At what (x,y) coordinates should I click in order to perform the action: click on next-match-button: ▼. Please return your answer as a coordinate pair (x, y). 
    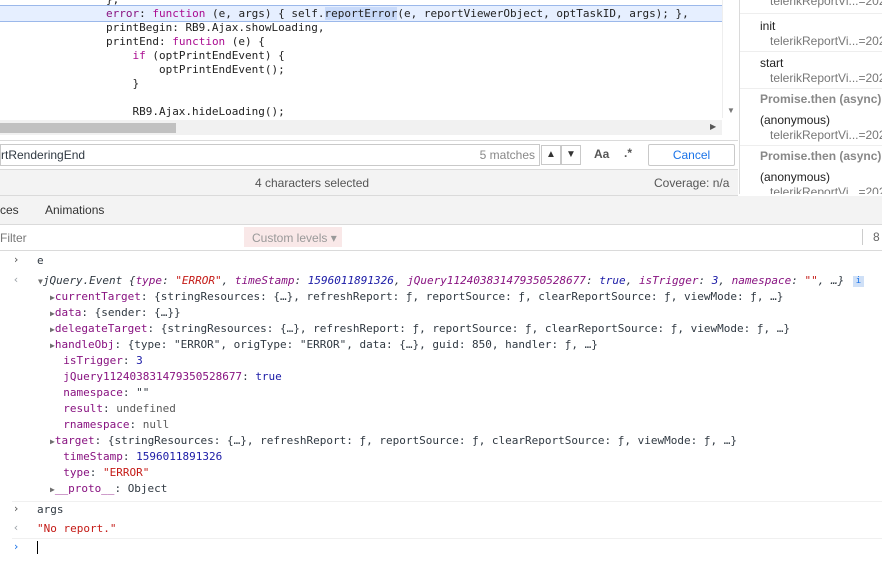
    Looking at the image, I should click on (571, 155).